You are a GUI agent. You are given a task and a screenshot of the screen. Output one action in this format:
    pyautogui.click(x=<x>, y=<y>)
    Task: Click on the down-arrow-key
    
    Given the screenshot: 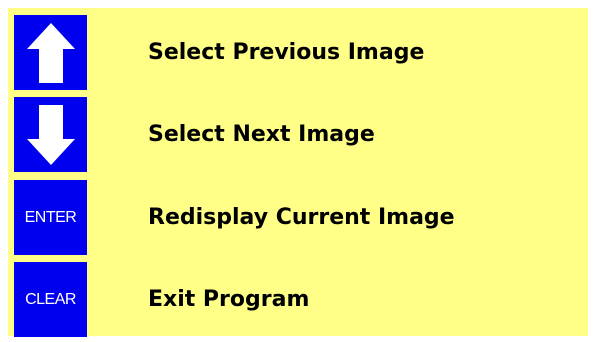 What is the action you would take?
    pyautogui.click(x=50, y=134)
    